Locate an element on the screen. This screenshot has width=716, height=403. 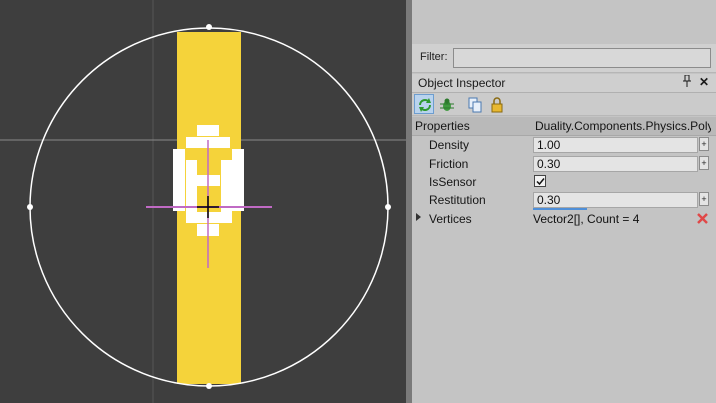
shape-handle-left is located at coordinates (30, 207).